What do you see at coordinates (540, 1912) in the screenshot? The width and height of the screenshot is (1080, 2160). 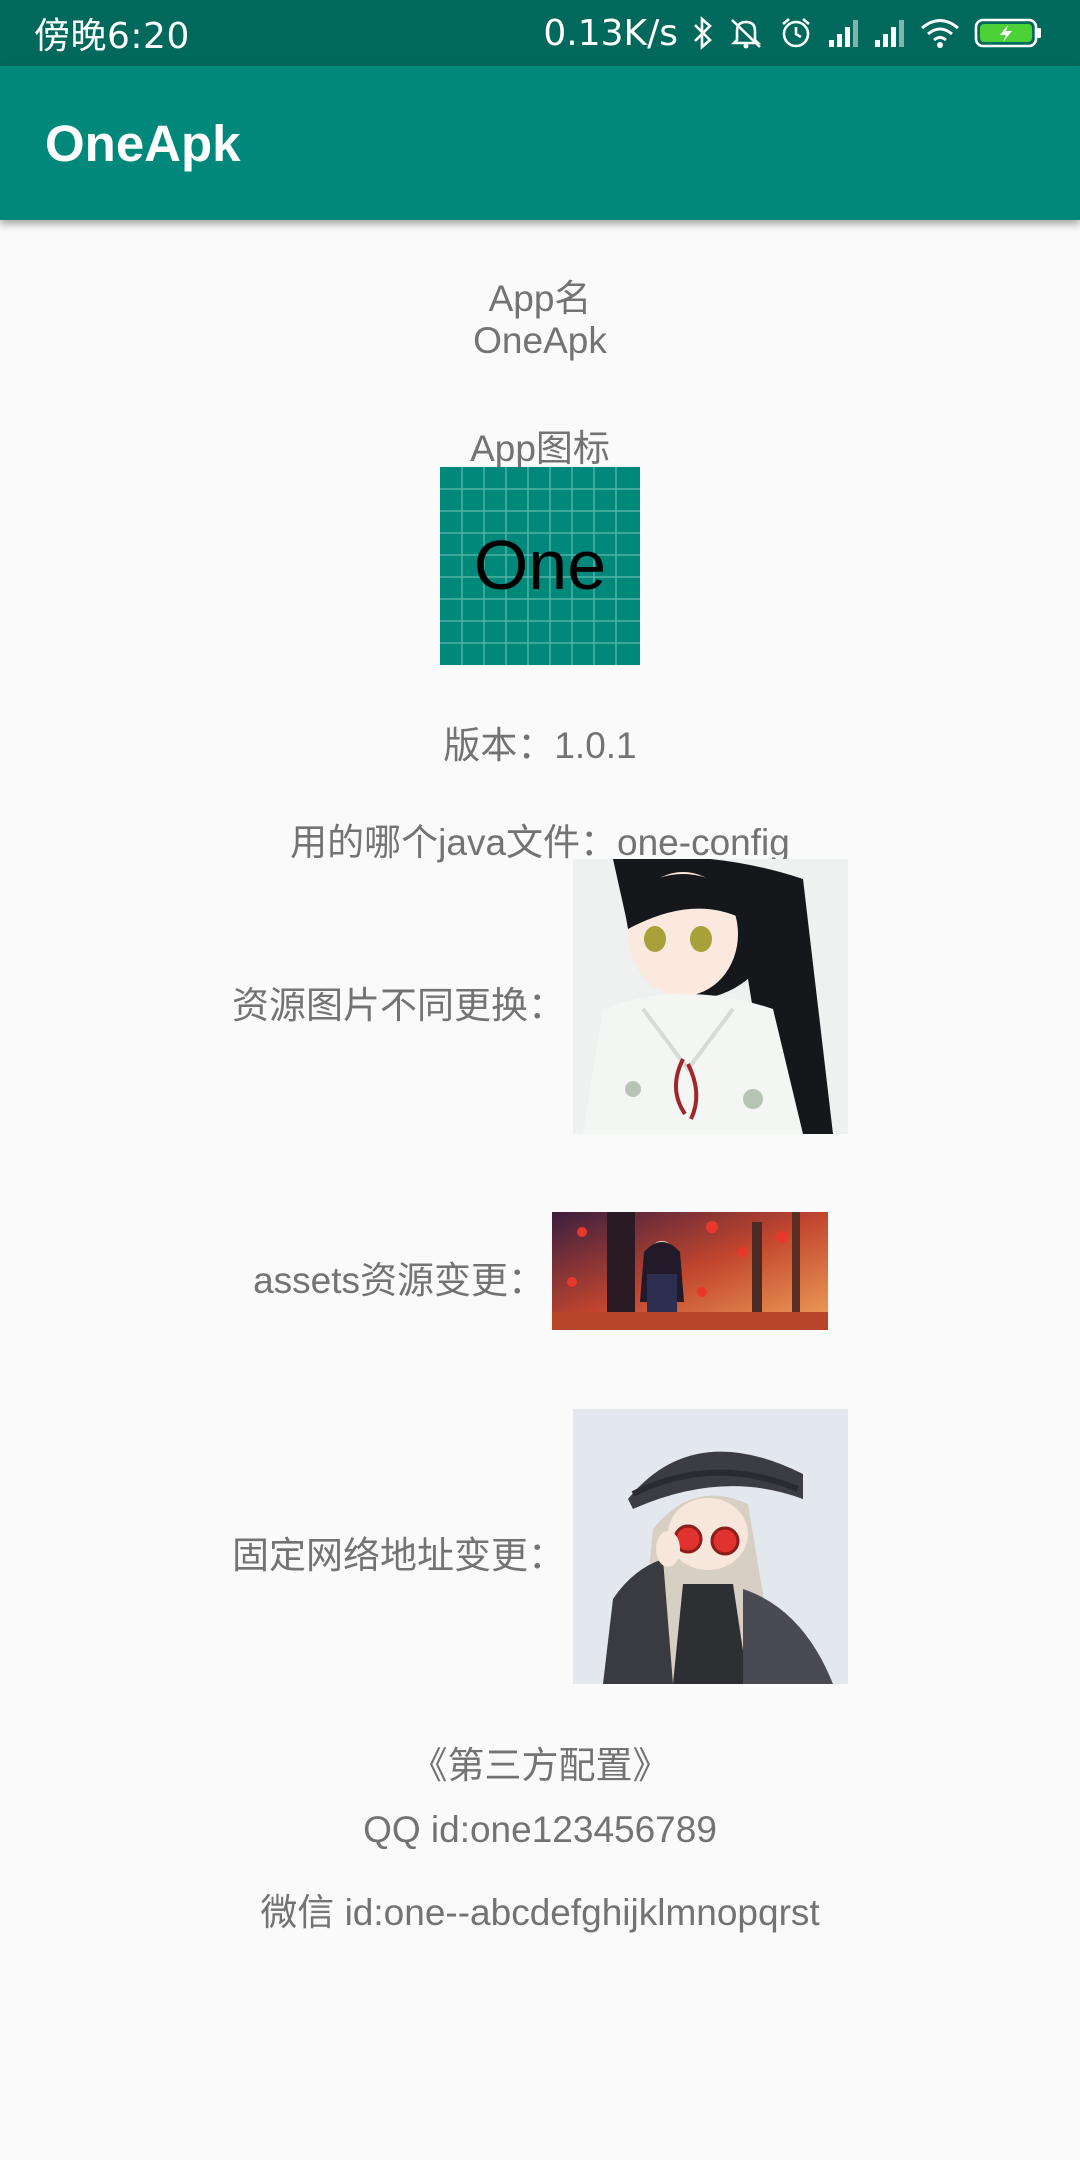 I see `wechat-id-text: 微信 id:one--abcdefghijklmnopqrst` at bounding box center [540, 1912].